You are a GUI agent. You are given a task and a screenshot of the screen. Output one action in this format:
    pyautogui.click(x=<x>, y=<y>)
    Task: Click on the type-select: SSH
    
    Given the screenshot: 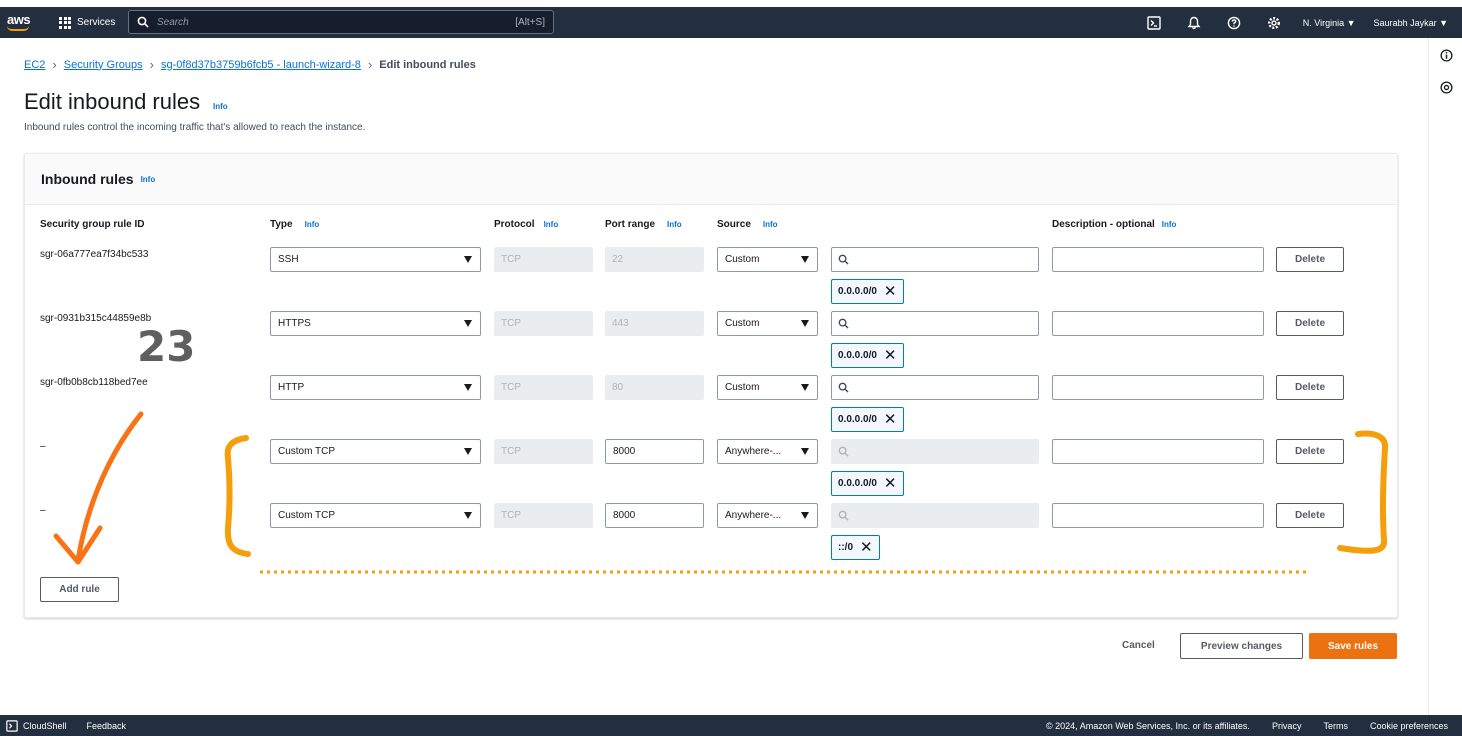 What is the action you would take?
    pyautogui.click(x=375, y=259)
    